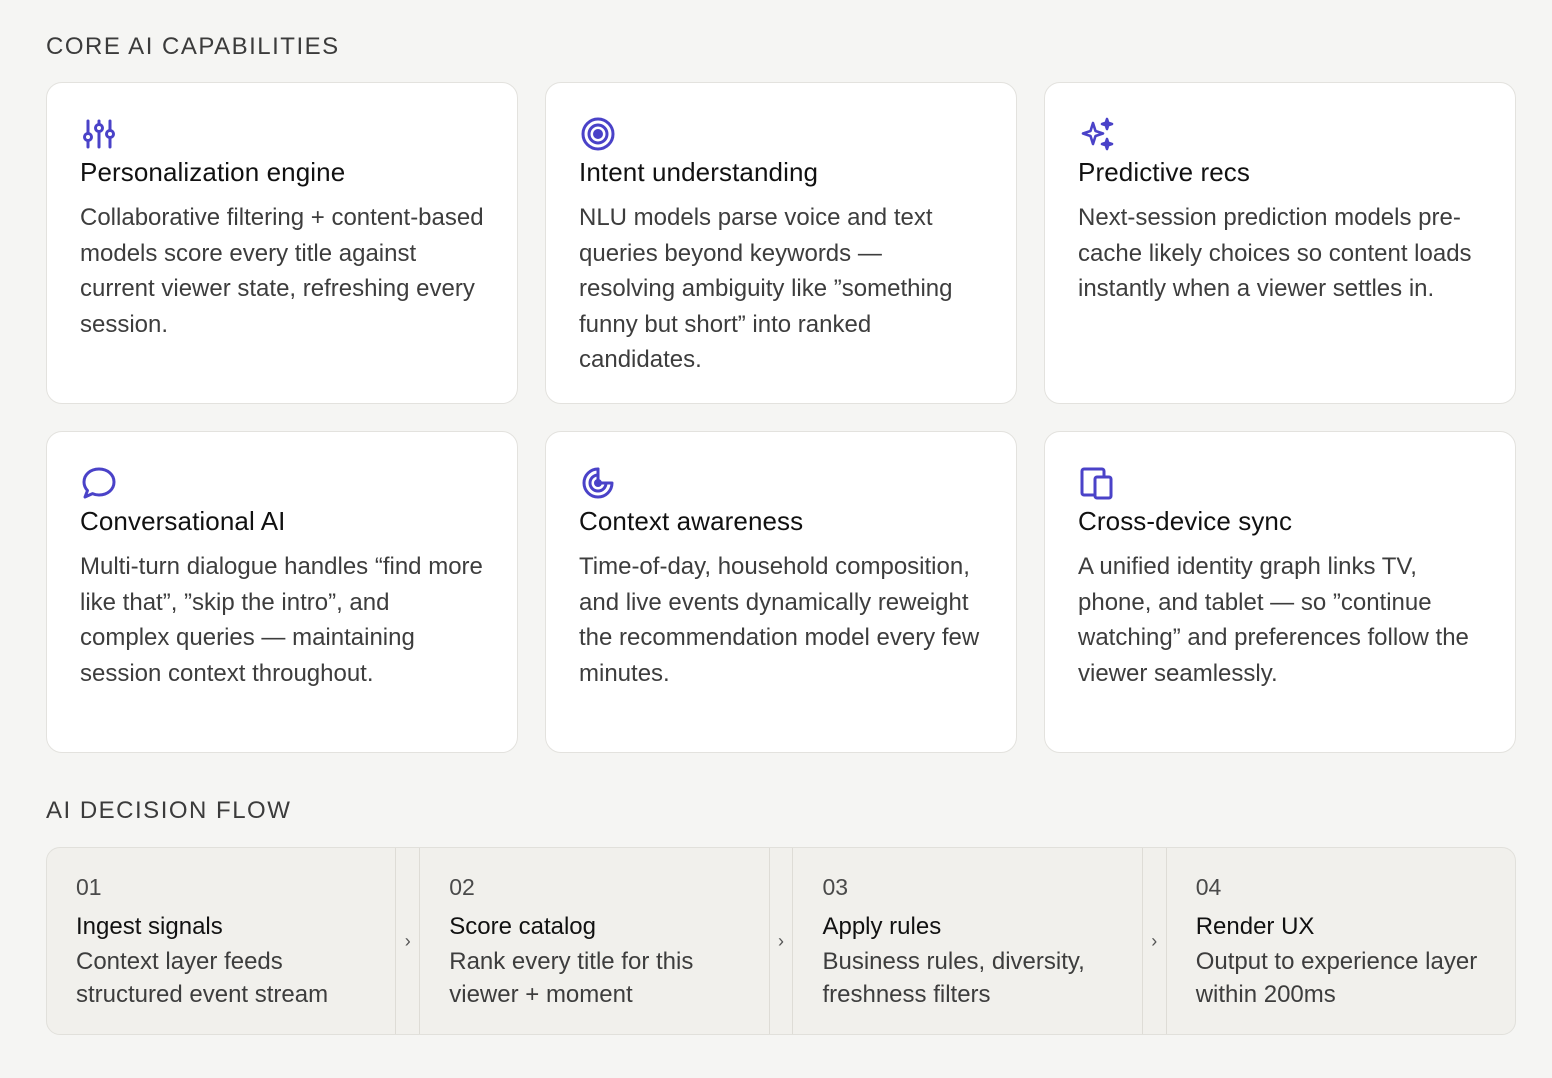  I want to click on step-number: 01, so click(89, 887).